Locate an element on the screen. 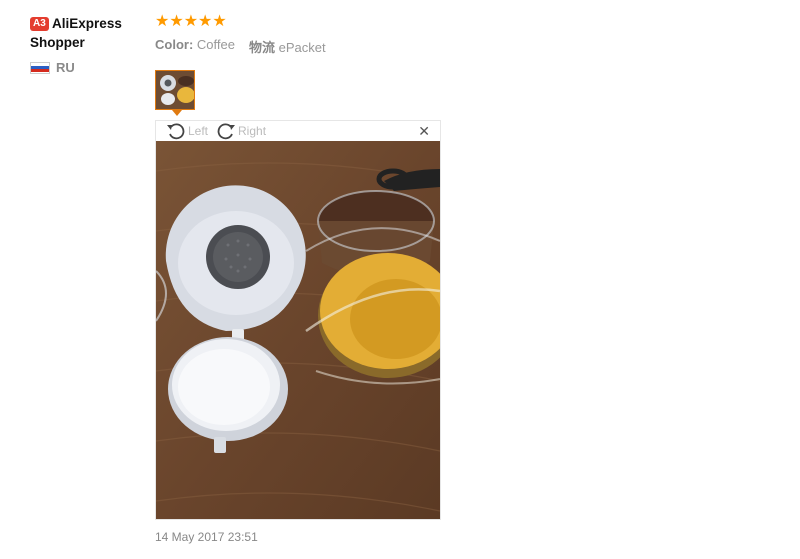 This screenshot has height=559, width=800. review-body: ★★★★★ Color: Coffee 物流 ePacket is located at coordinates (455, 35).